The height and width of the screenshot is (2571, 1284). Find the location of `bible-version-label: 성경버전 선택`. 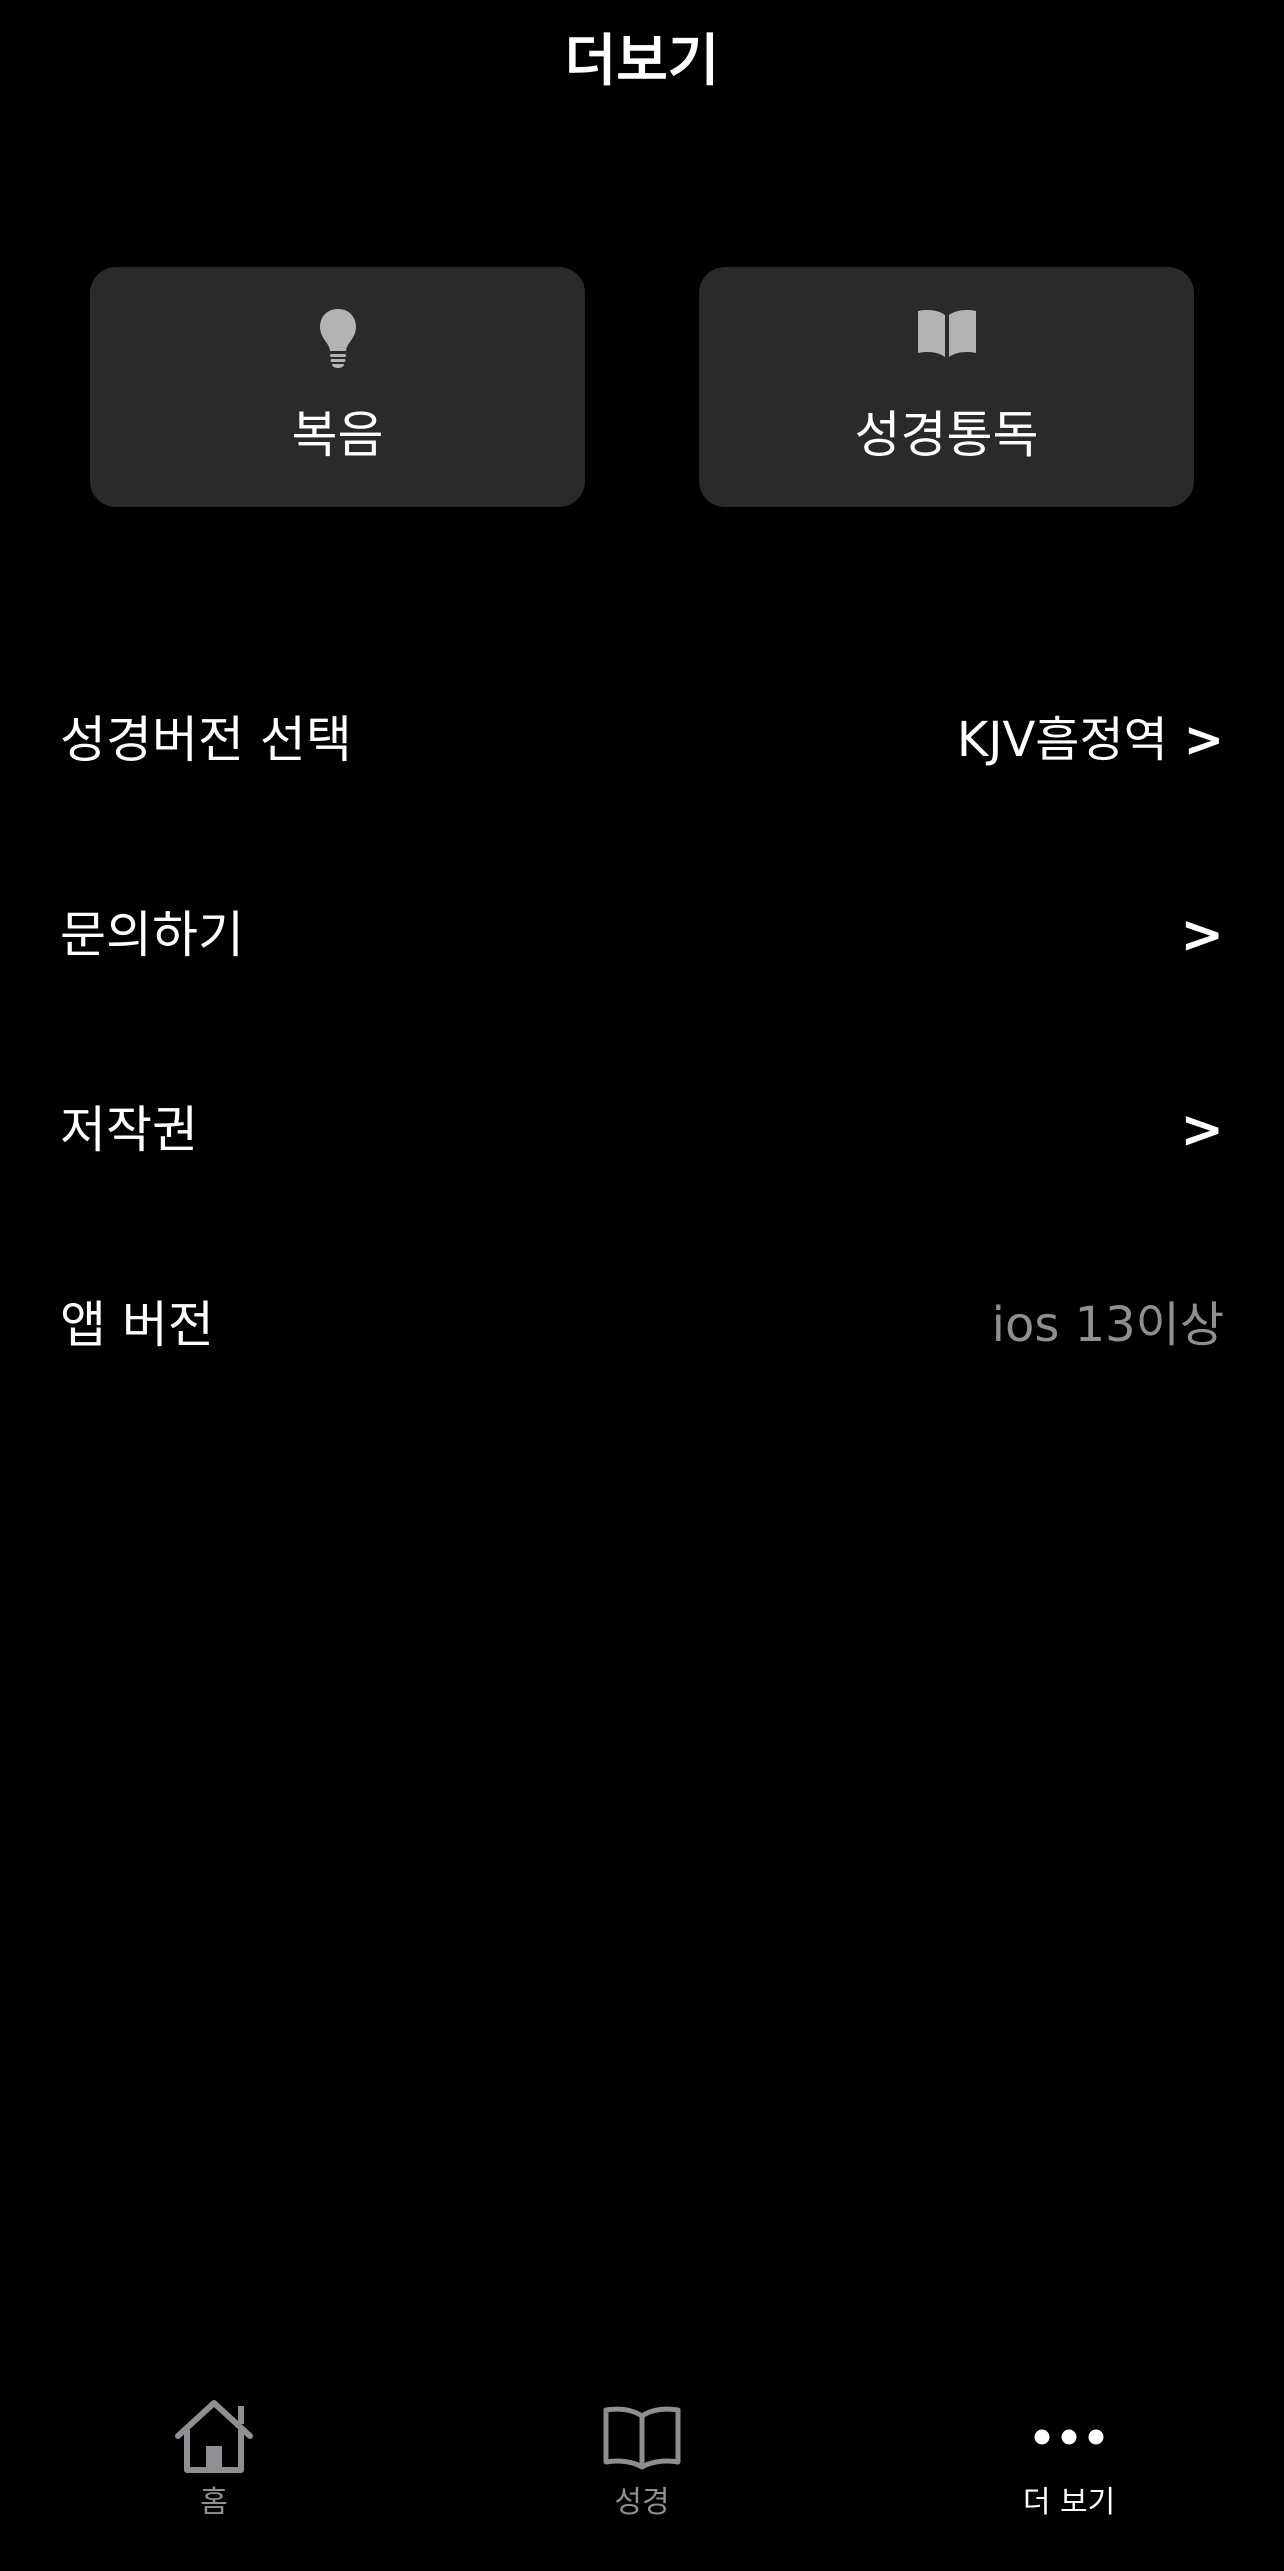

bible-version-label: 성경버전 선택 is located at coordinates (206, 740).